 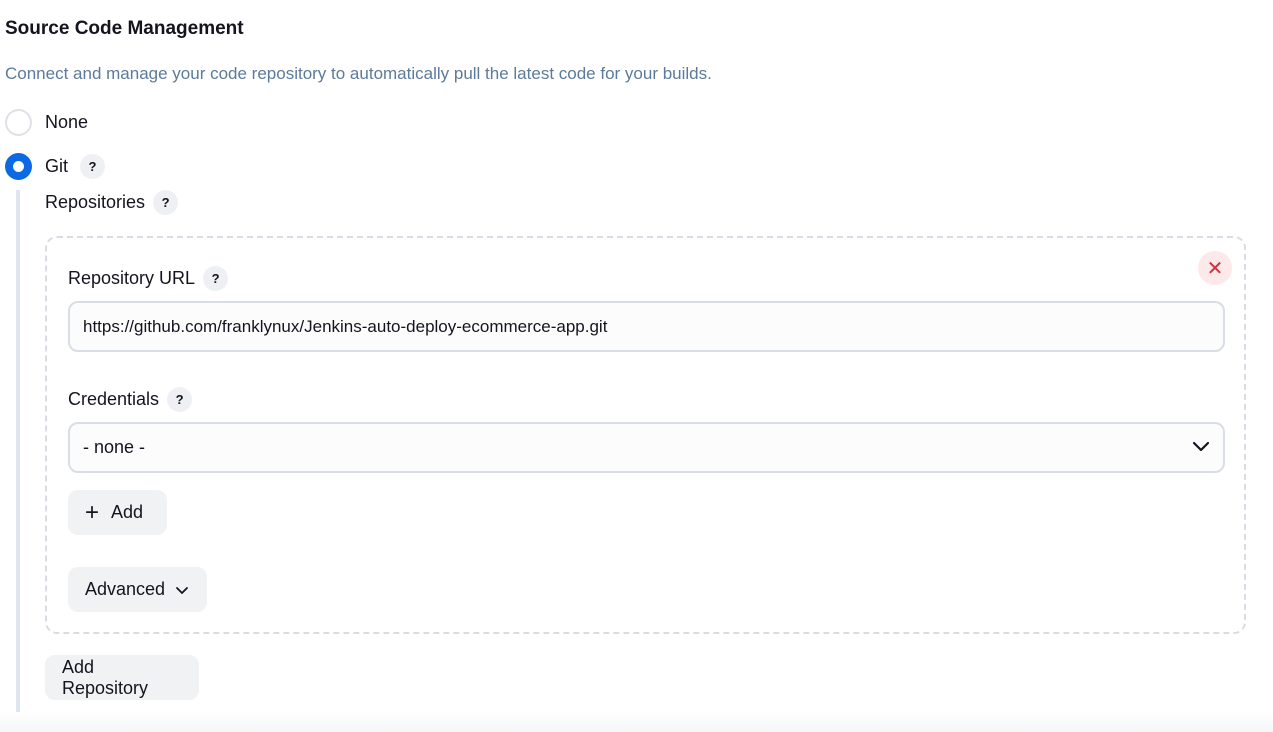 I want to click on credentials-selected-value: - none -, so click(x=114, y=447).